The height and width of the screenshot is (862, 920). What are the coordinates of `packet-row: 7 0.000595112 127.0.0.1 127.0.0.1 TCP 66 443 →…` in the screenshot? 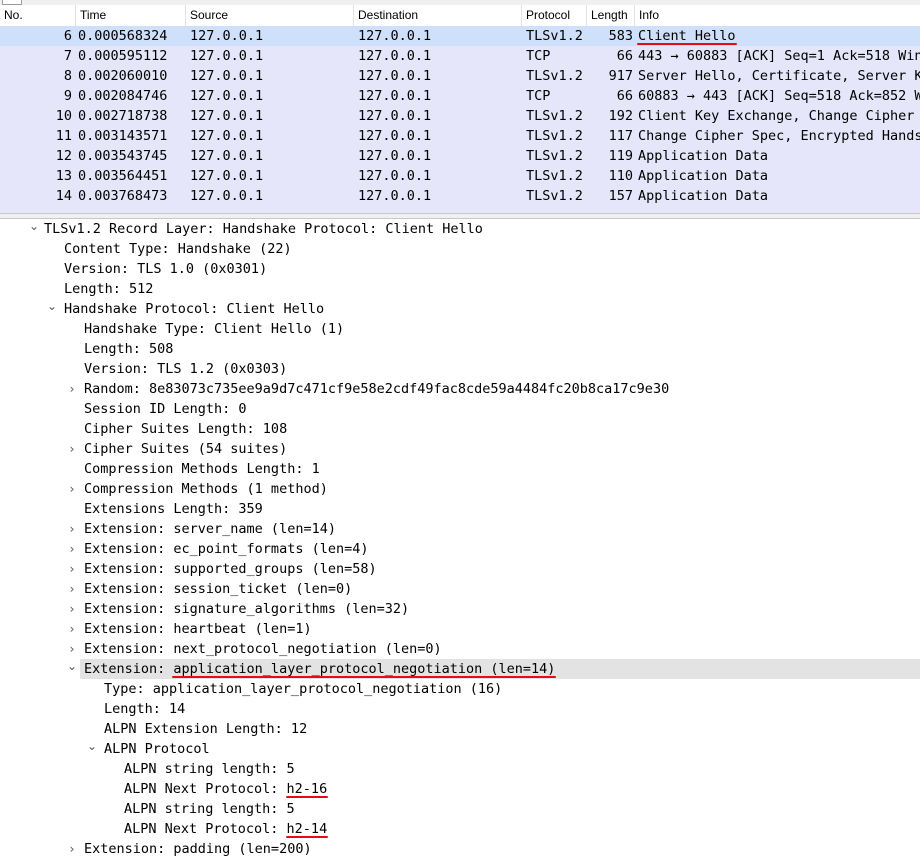 It's located at (460, 56).